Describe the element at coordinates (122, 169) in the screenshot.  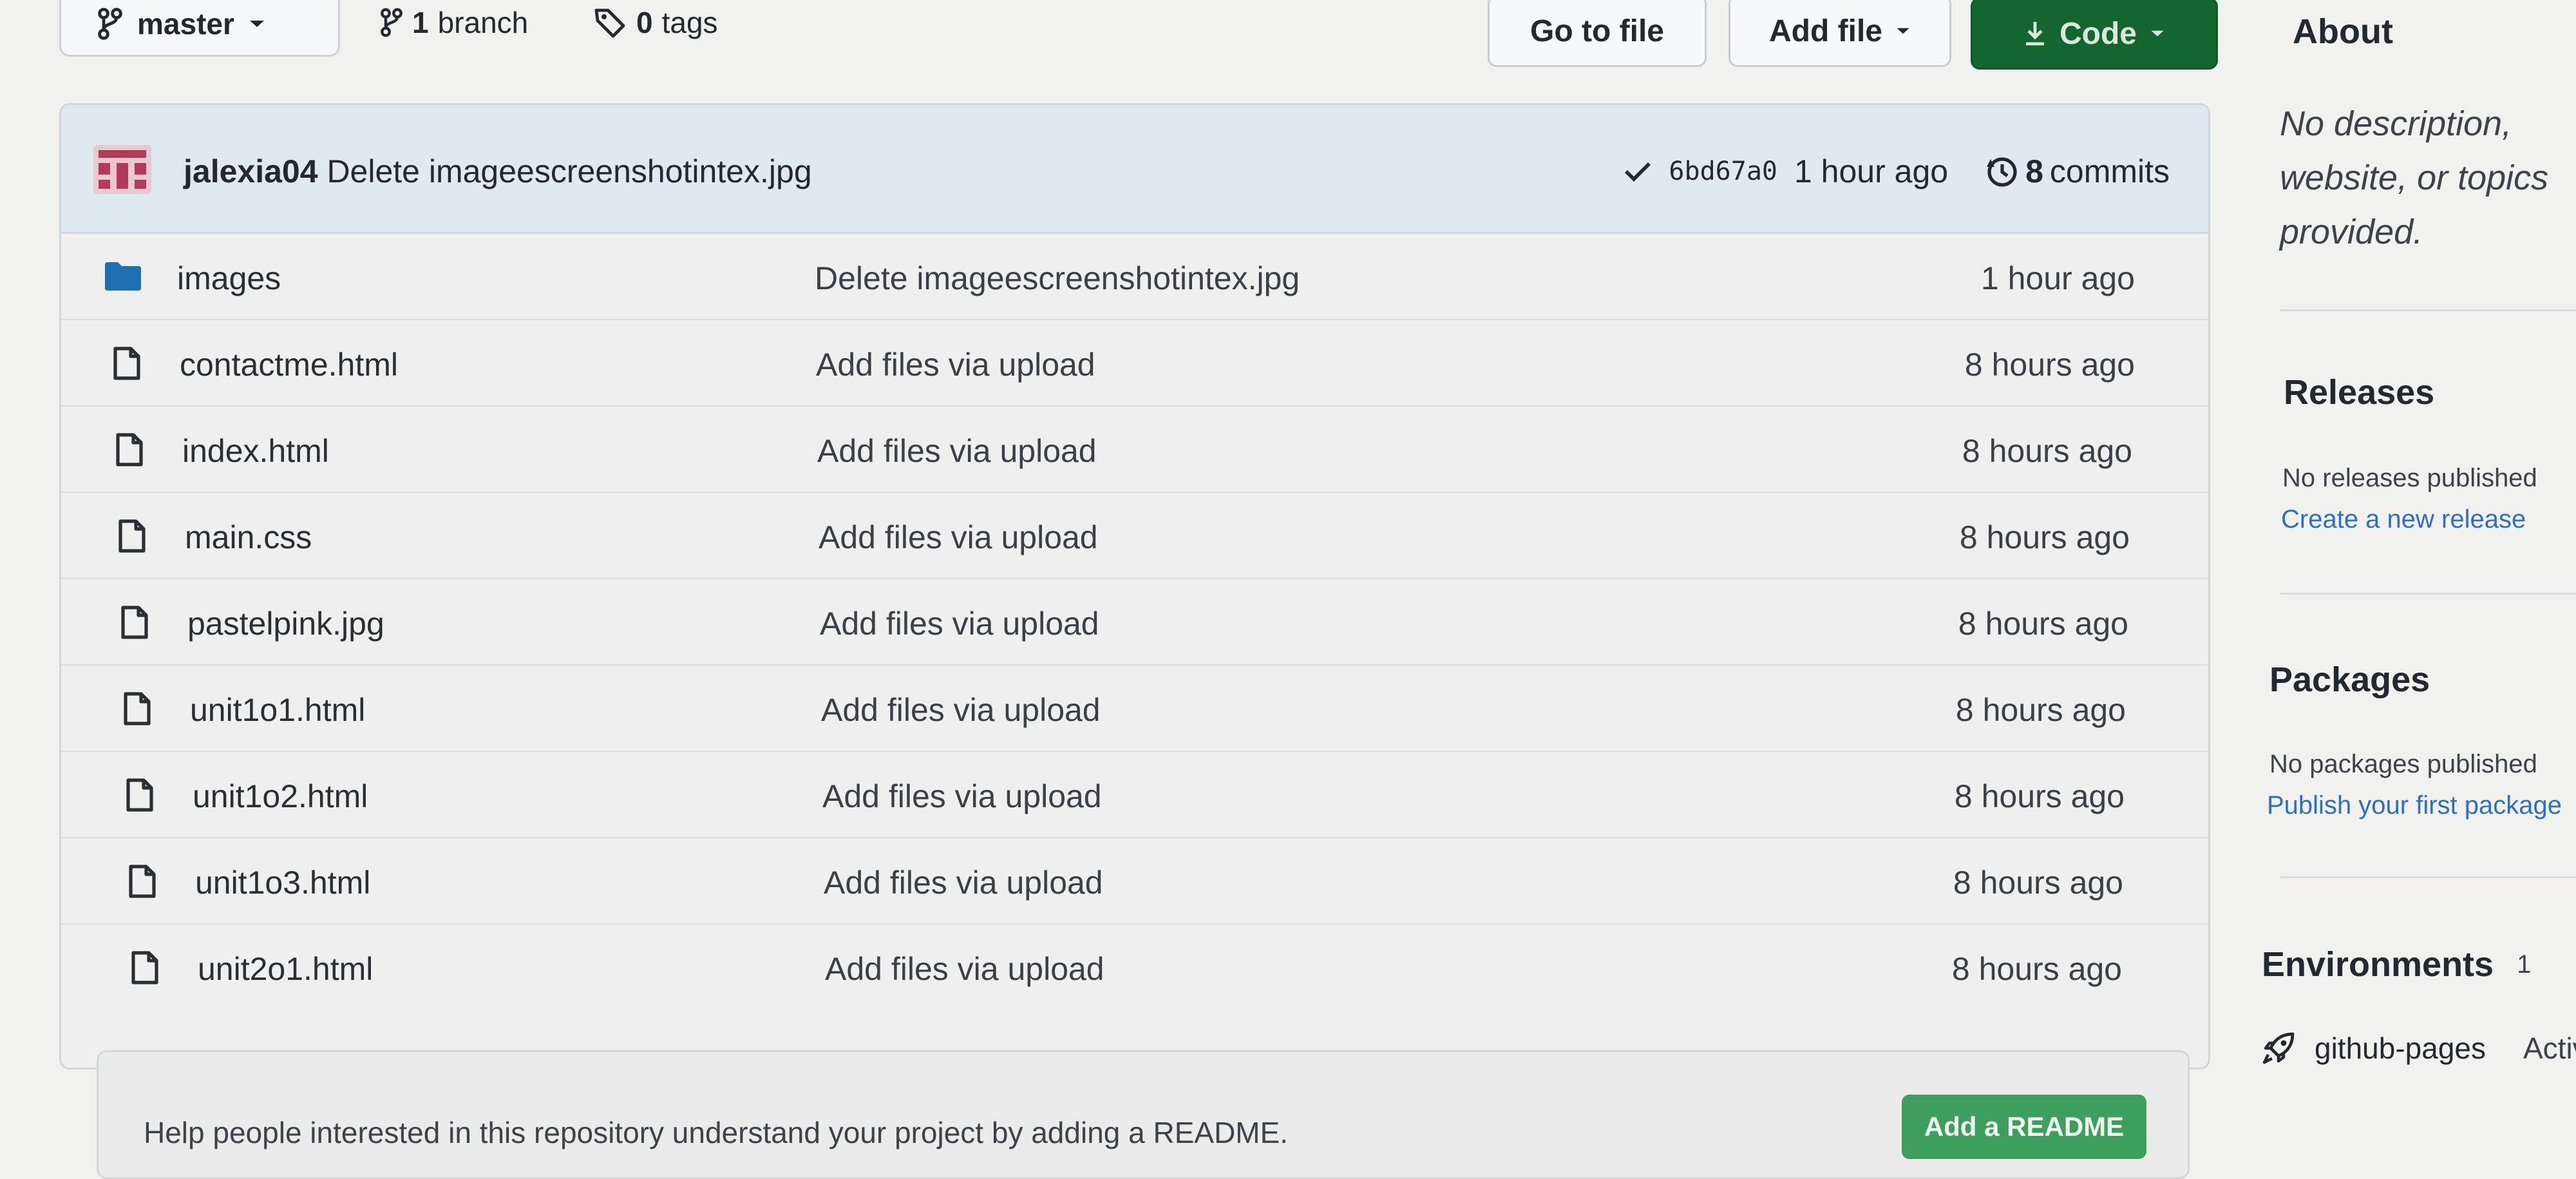
I see `avatar` at that location.